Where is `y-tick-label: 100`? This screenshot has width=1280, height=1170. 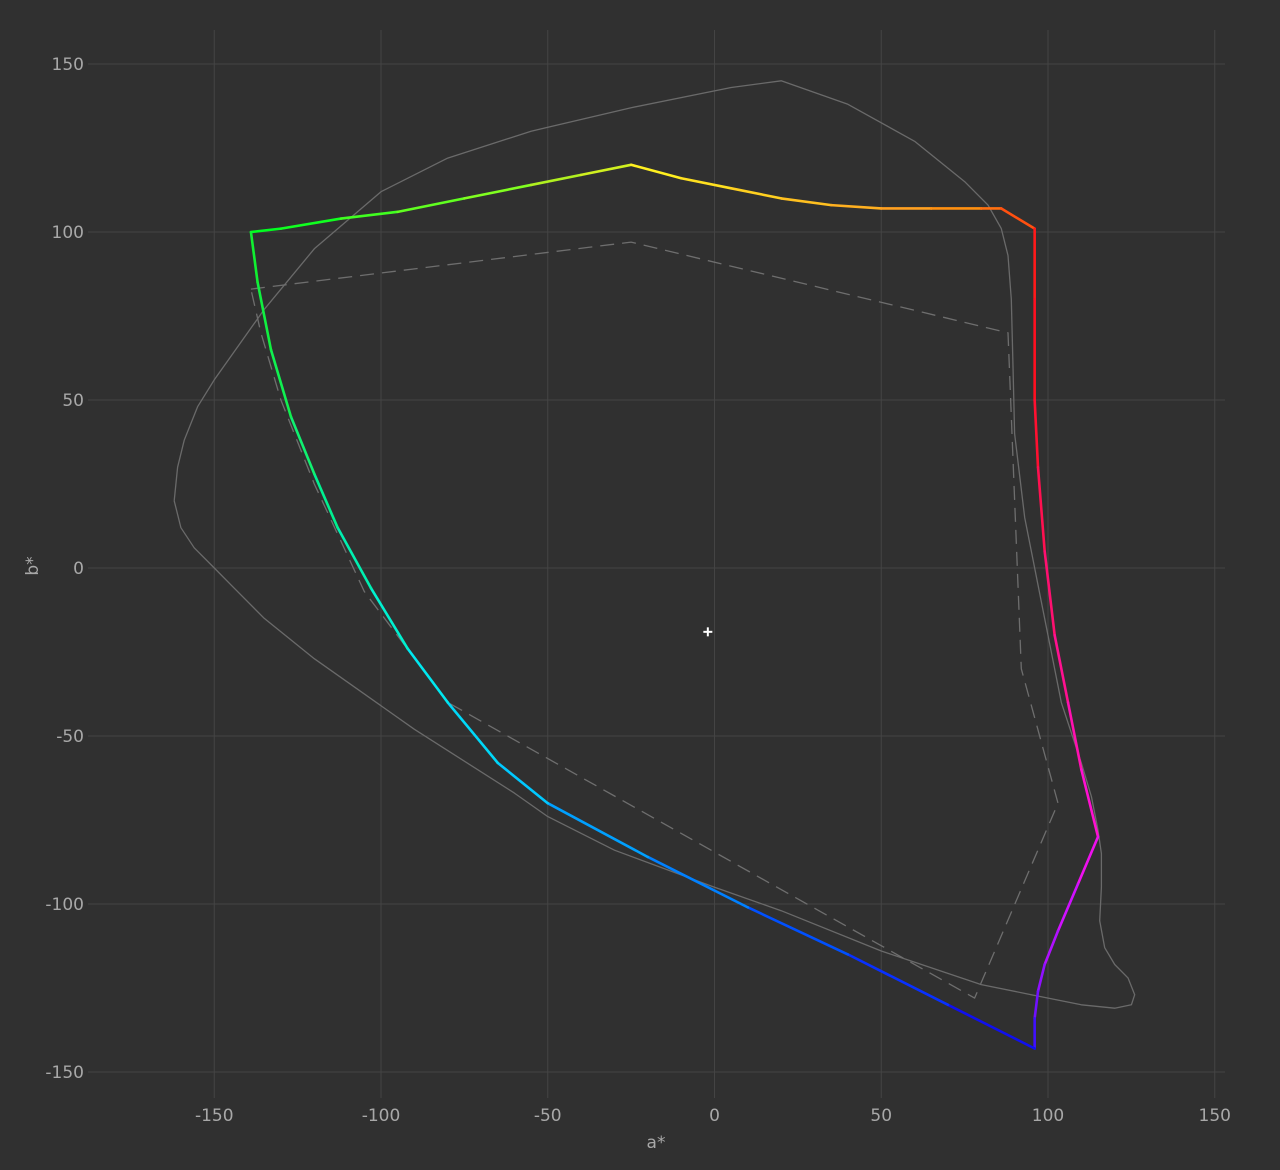
y-tick-label: 100 is located at coordinates (68, 233).